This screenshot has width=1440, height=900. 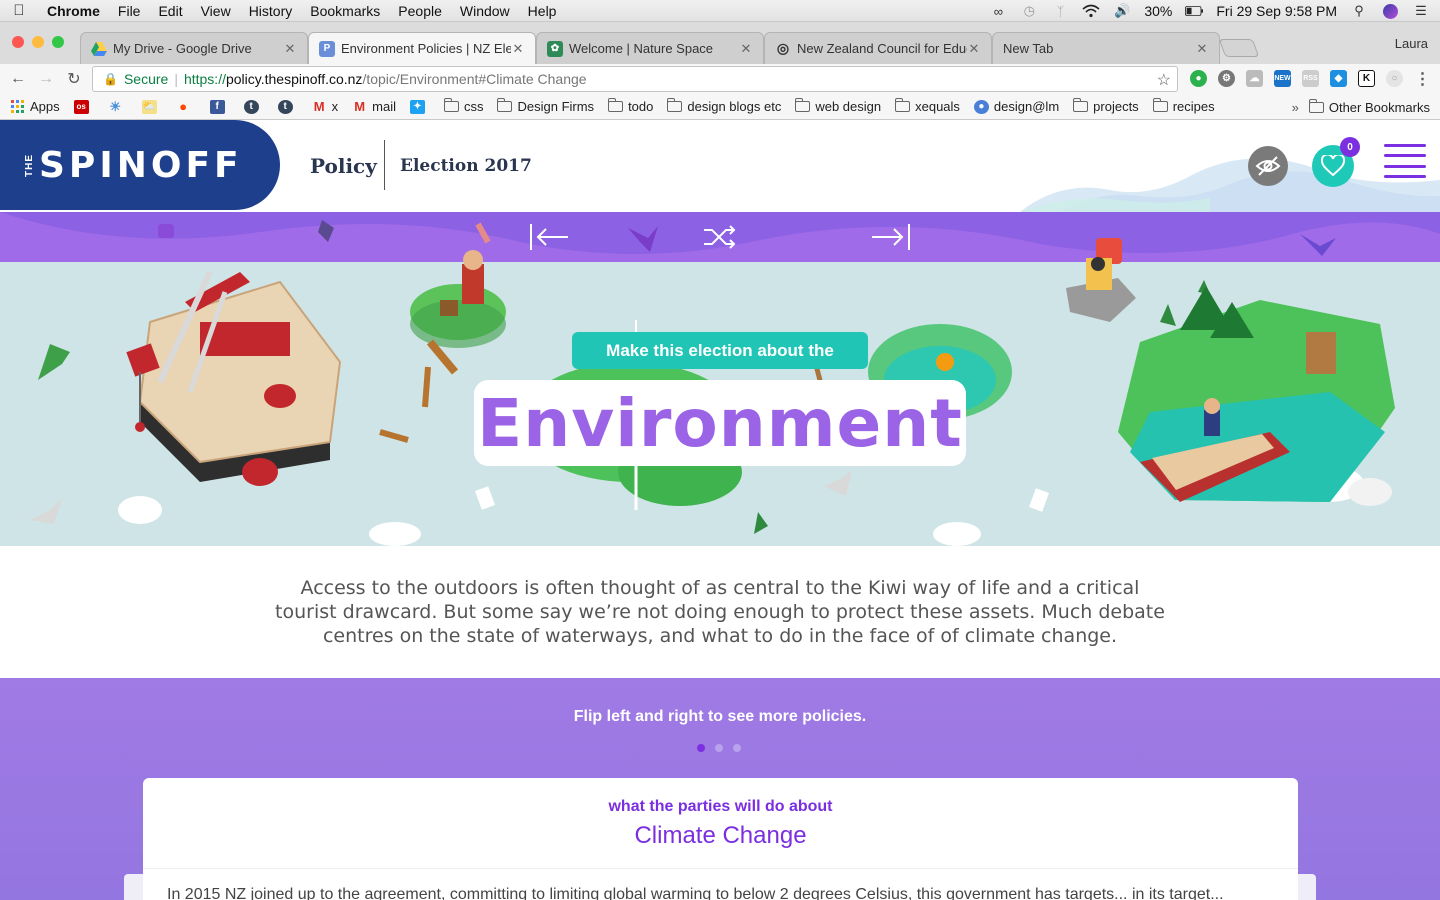 I want to click on hero-topic-title: Environment, so click(x=720, y=423).